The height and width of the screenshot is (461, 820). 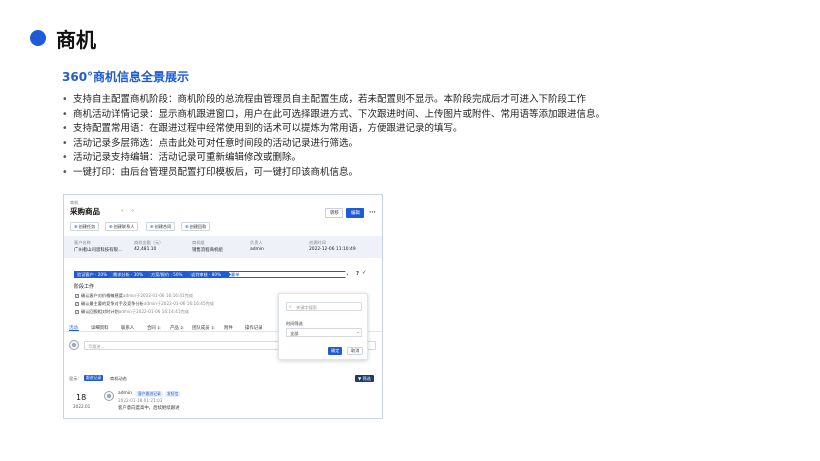 What do you see at coordinates (358, 332) in the screenshot?
I see `chevron-down-icon: ⌄` at bounding box center [358, 332].